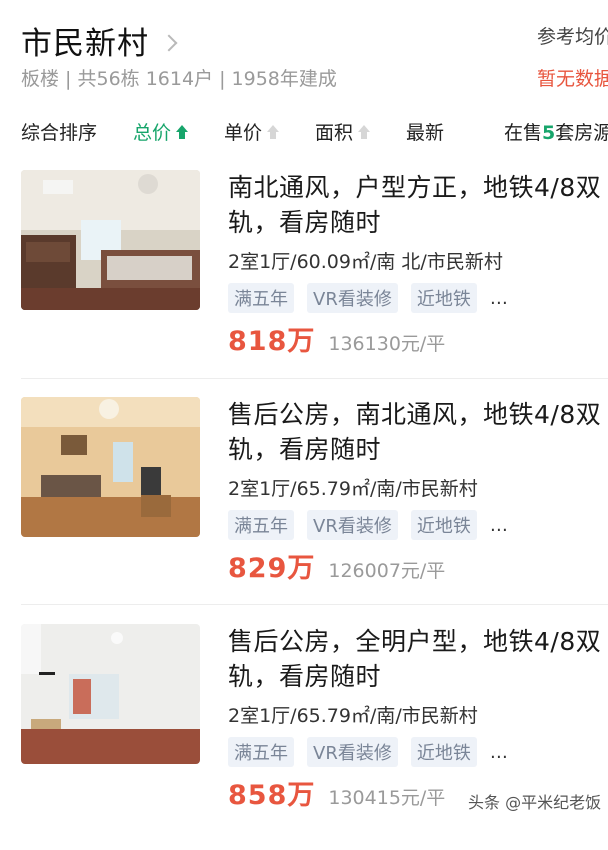 The height and width of the screenshot is (850, 608). I want to click on listing-meta: 2室1厅/60.09㎡/南 北/市民新村, so click(365, 262).